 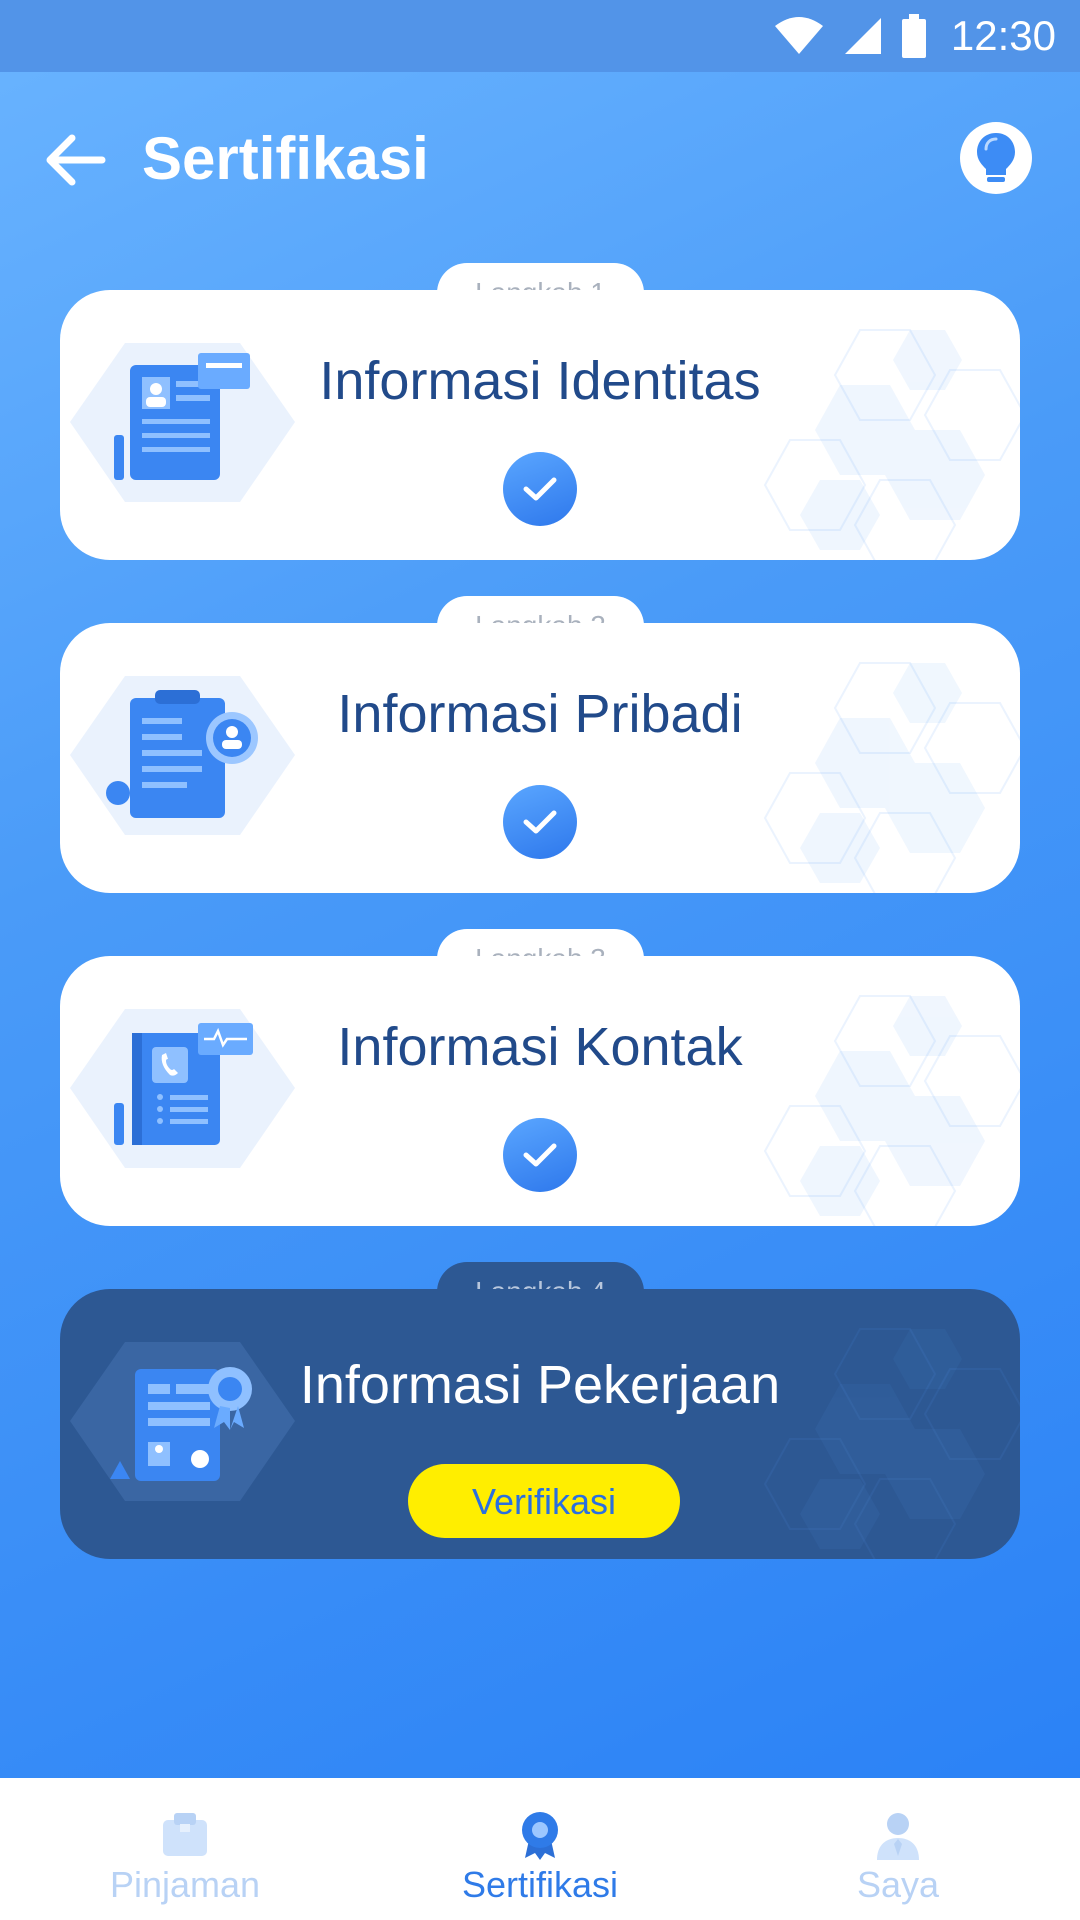 I want to click on back-button, so click(x=77, y=160).